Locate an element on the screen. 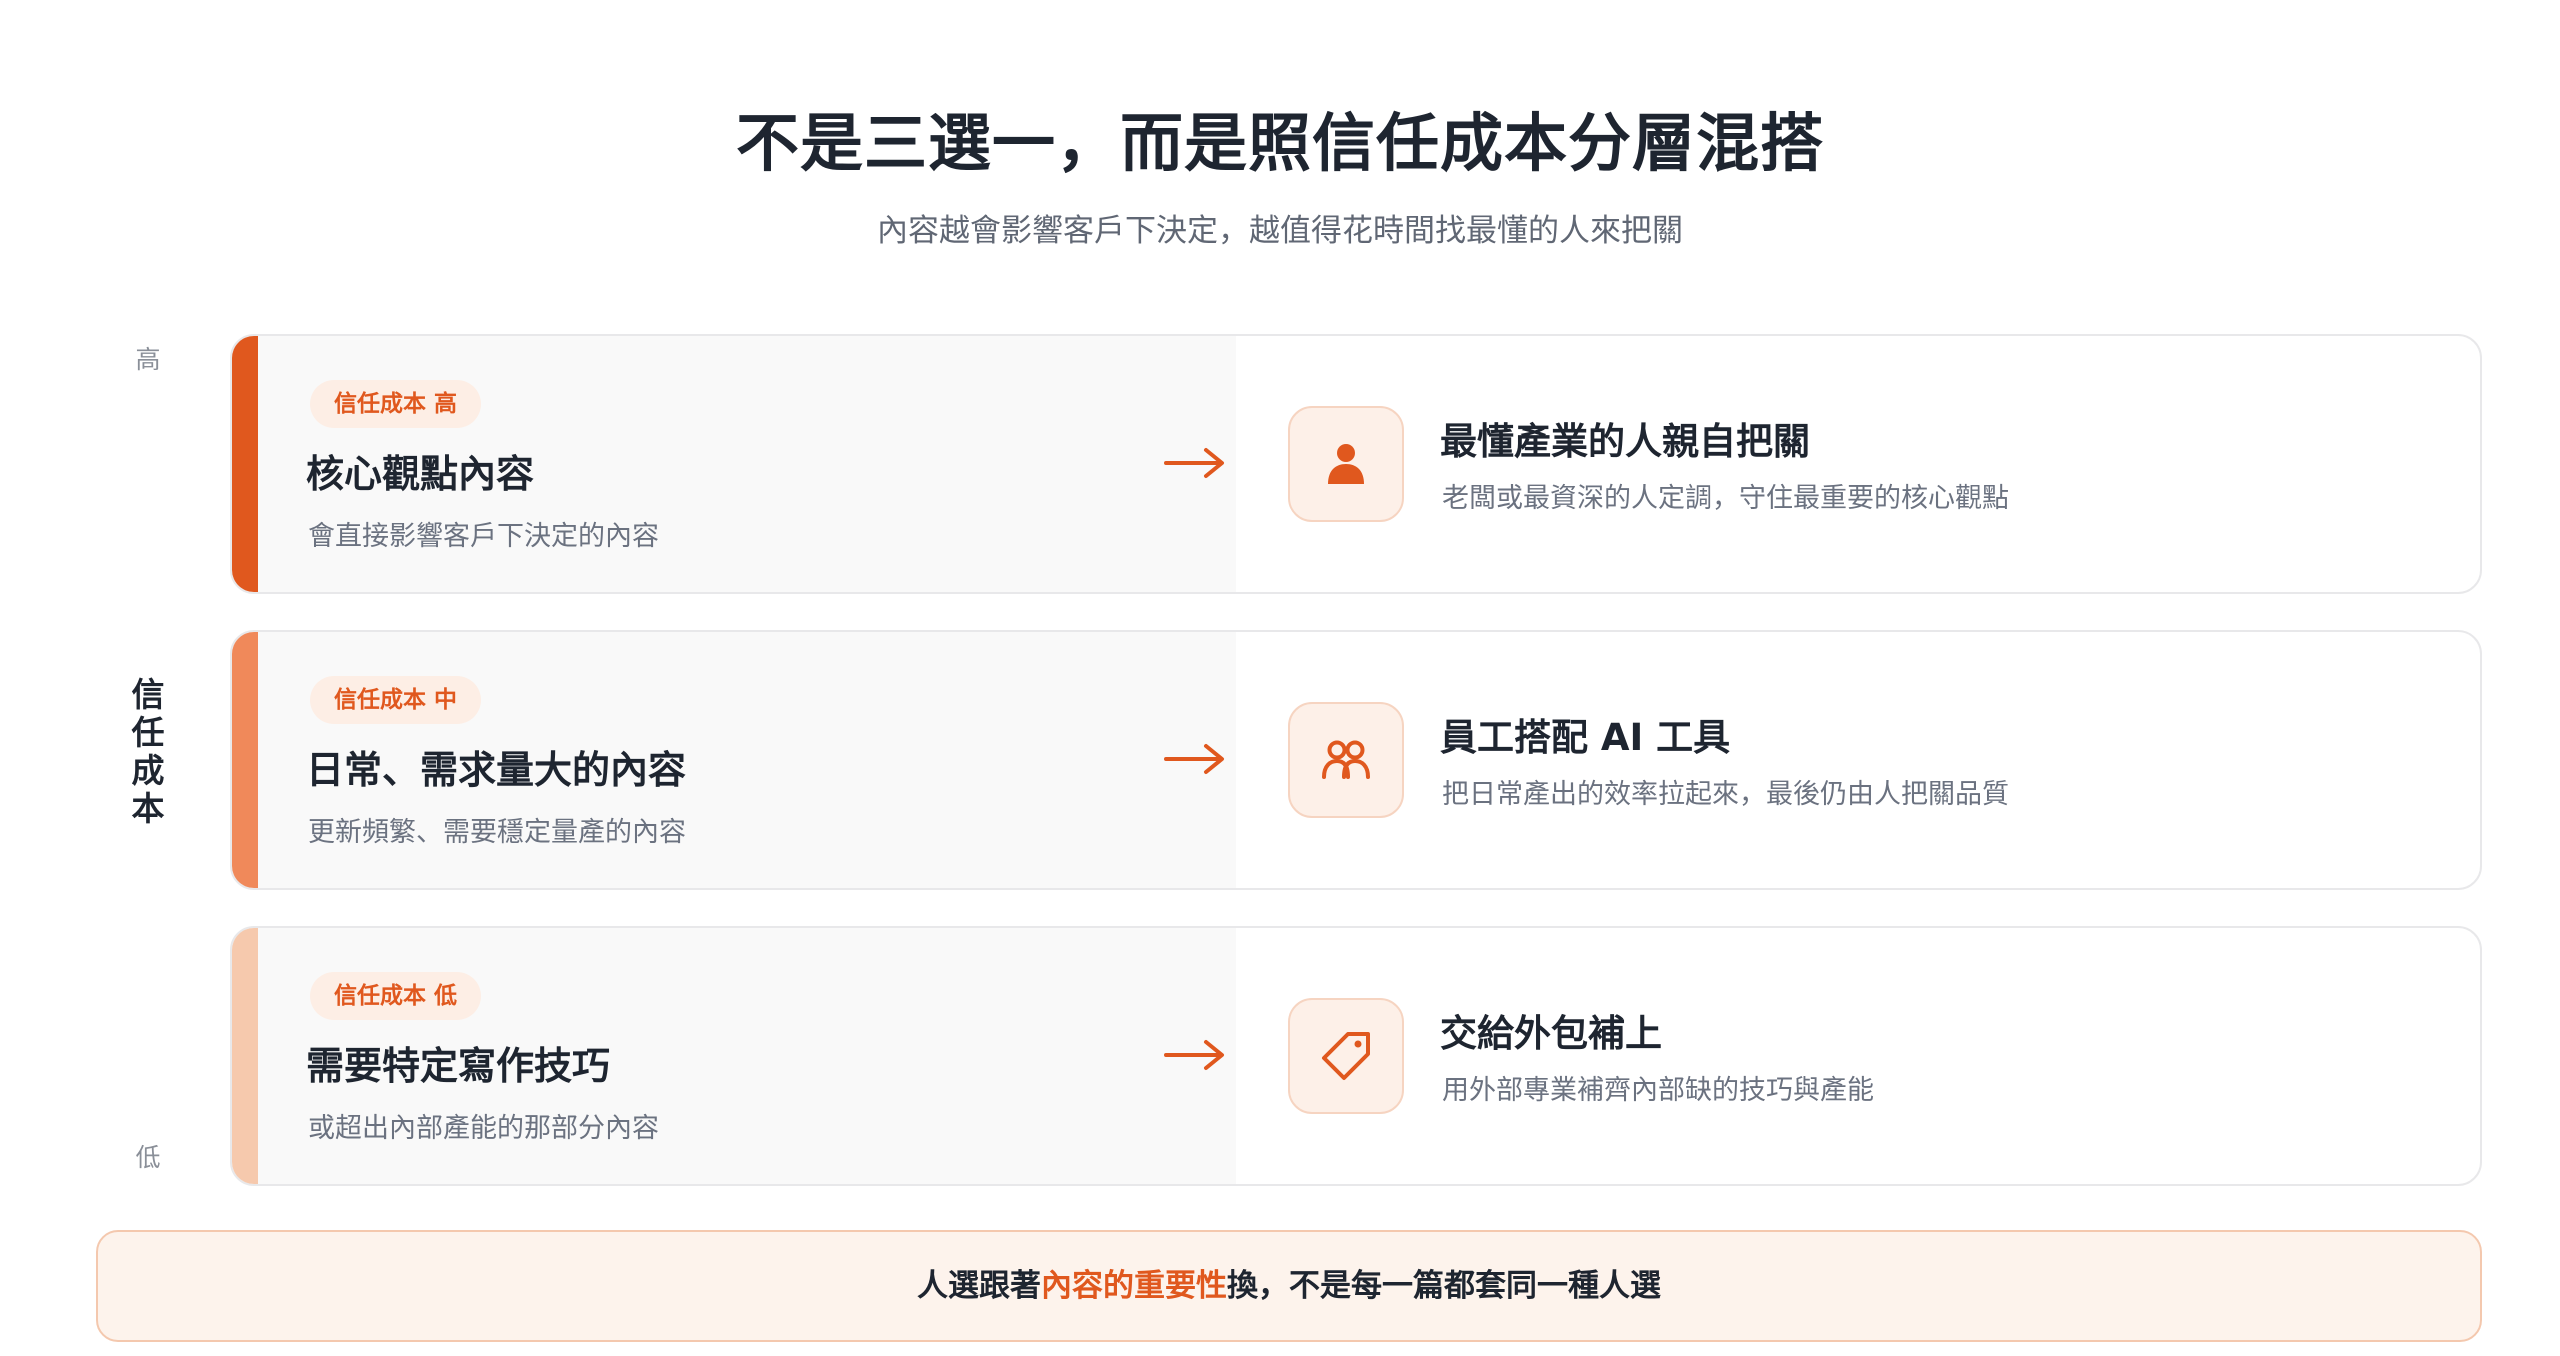 This screenshot has height=1356, width=2560. role-title: 員工搭配 AI 工具 is located at coordinates (1585, 737).